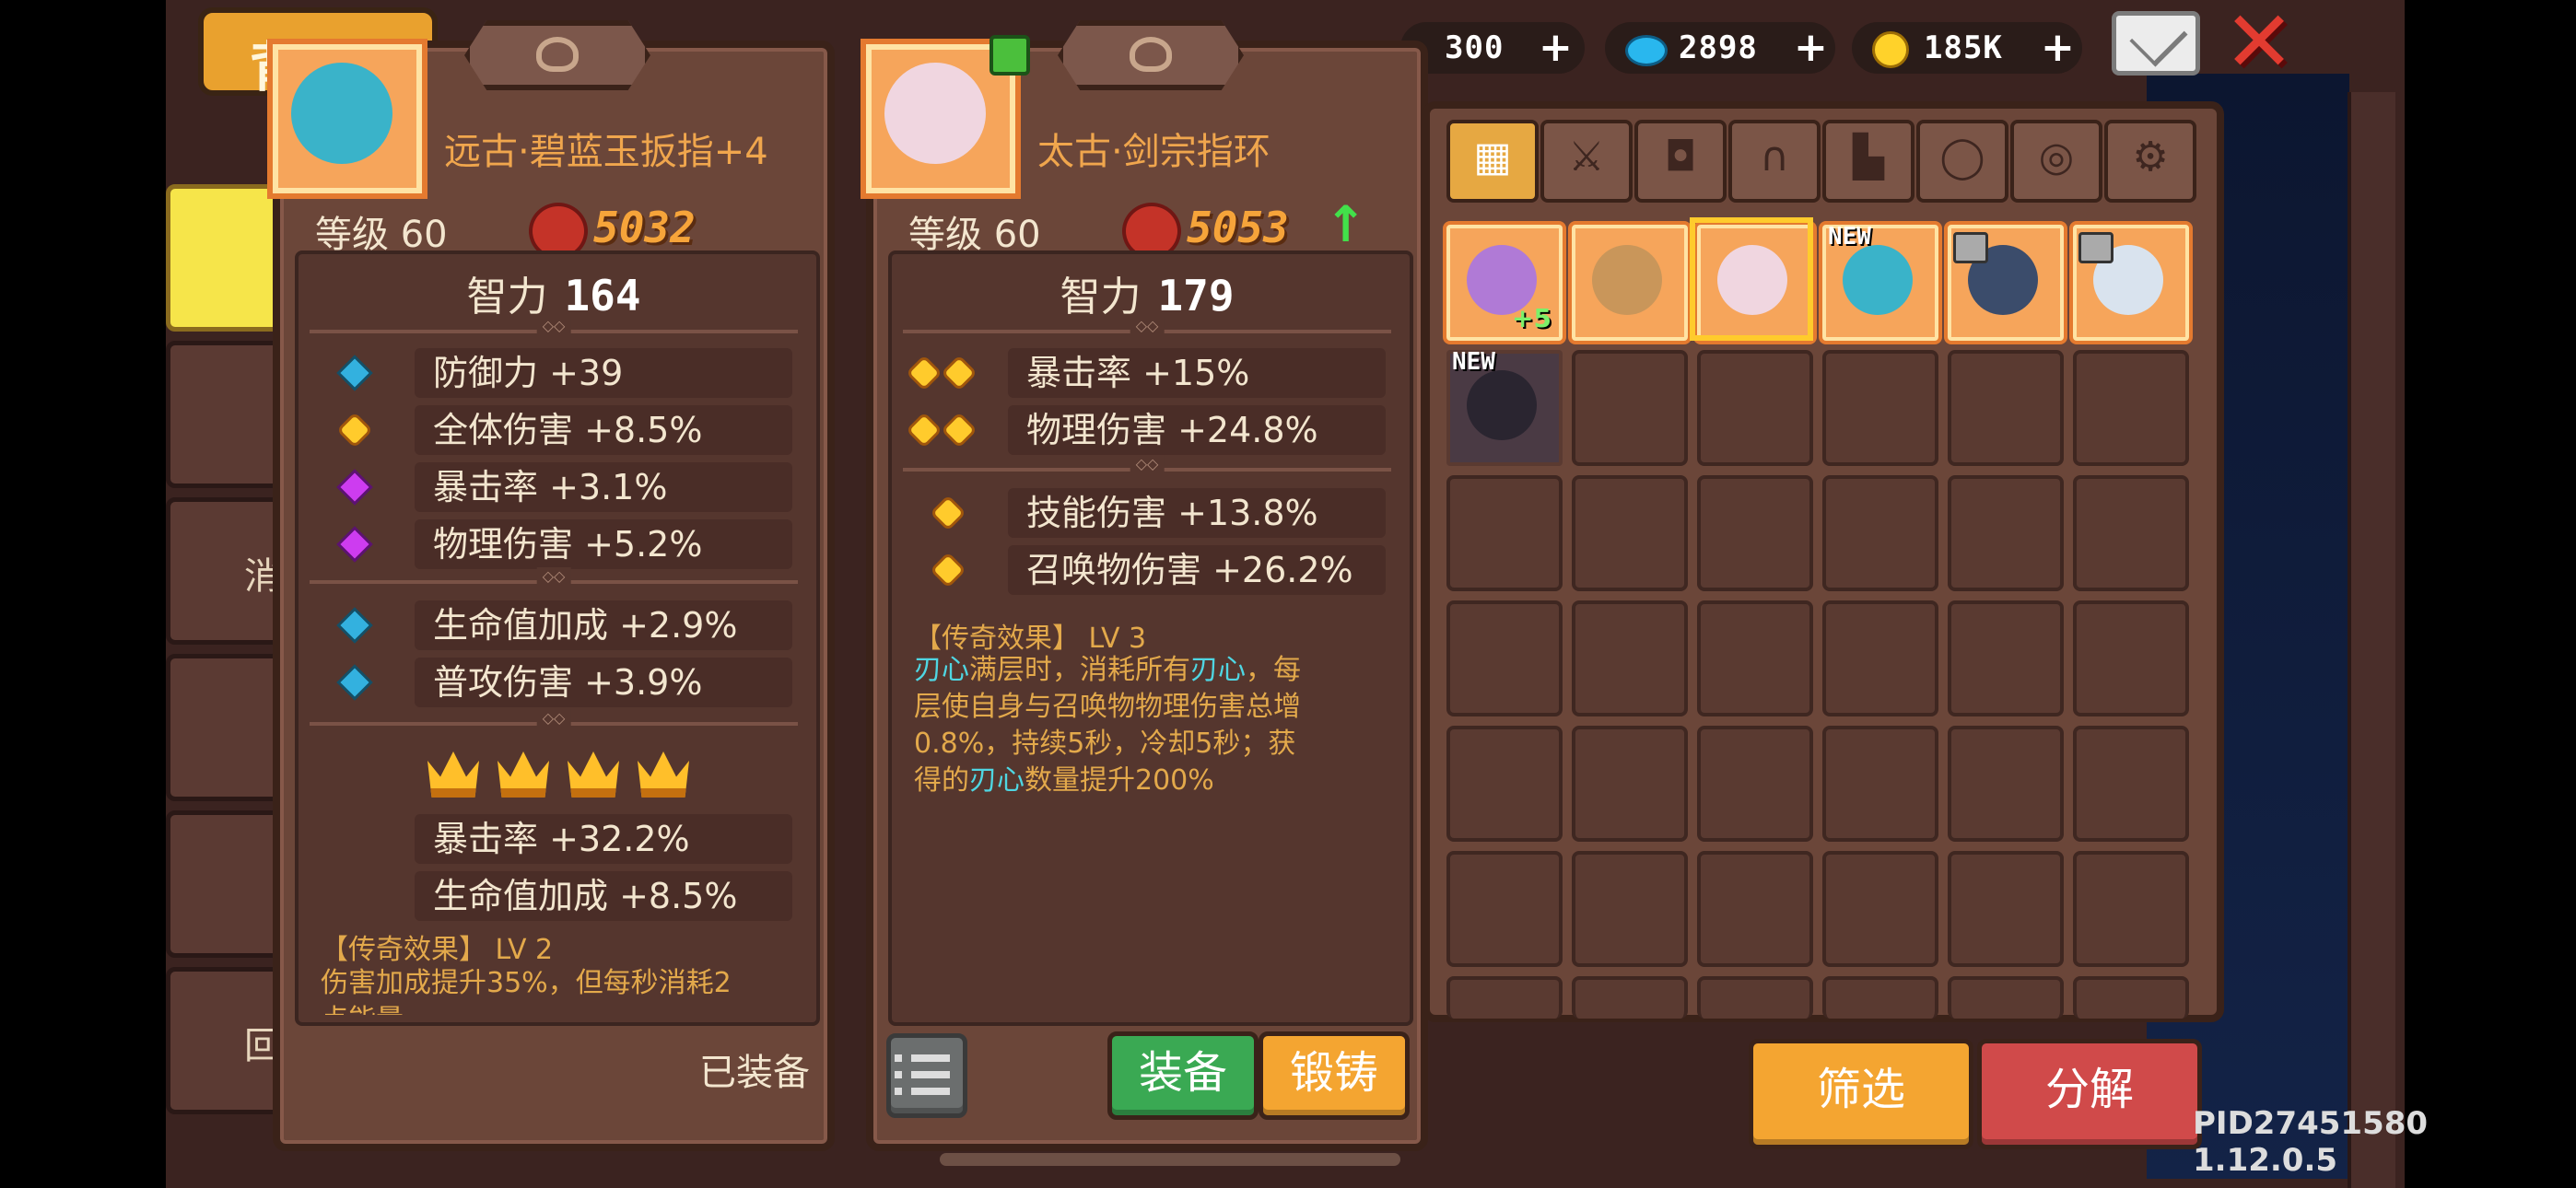 The width and height of the screenshot is (2576, 1188). I want to click on mail-icon, so click(2156, 43).